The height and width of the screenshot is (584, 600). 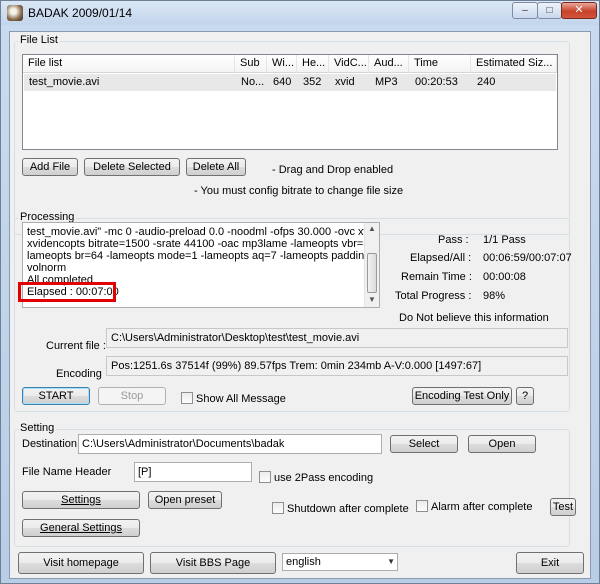 What do you see at coordinates (251, 64) in the screenshot?
I see `column-header-sub: Sub` at bounding box center [251, 64].